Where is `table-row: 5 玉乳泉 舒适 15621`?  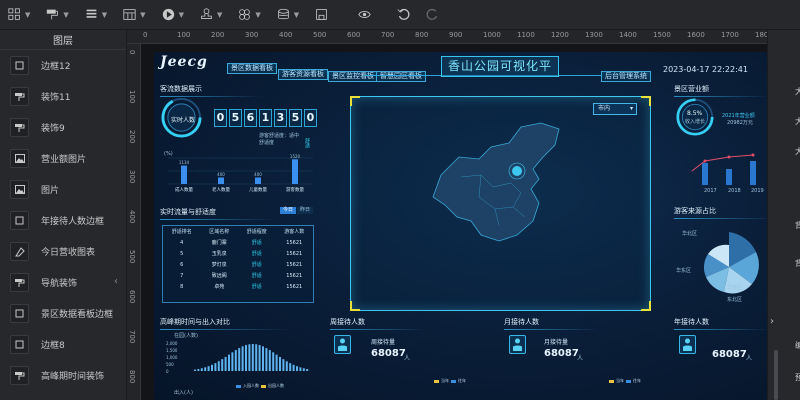 table-row: 5 玉乳泉 舒适 15621 is located at coordinates (238, 253).